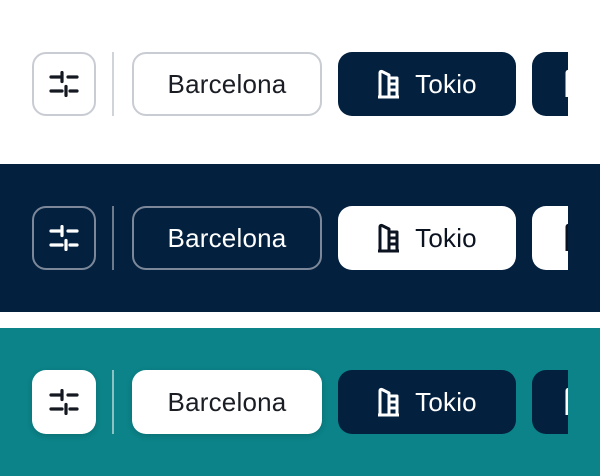  What do you see at coordinates (300, 320) in the screenshot?
I see `spacer` at bounding box center [300, 320].